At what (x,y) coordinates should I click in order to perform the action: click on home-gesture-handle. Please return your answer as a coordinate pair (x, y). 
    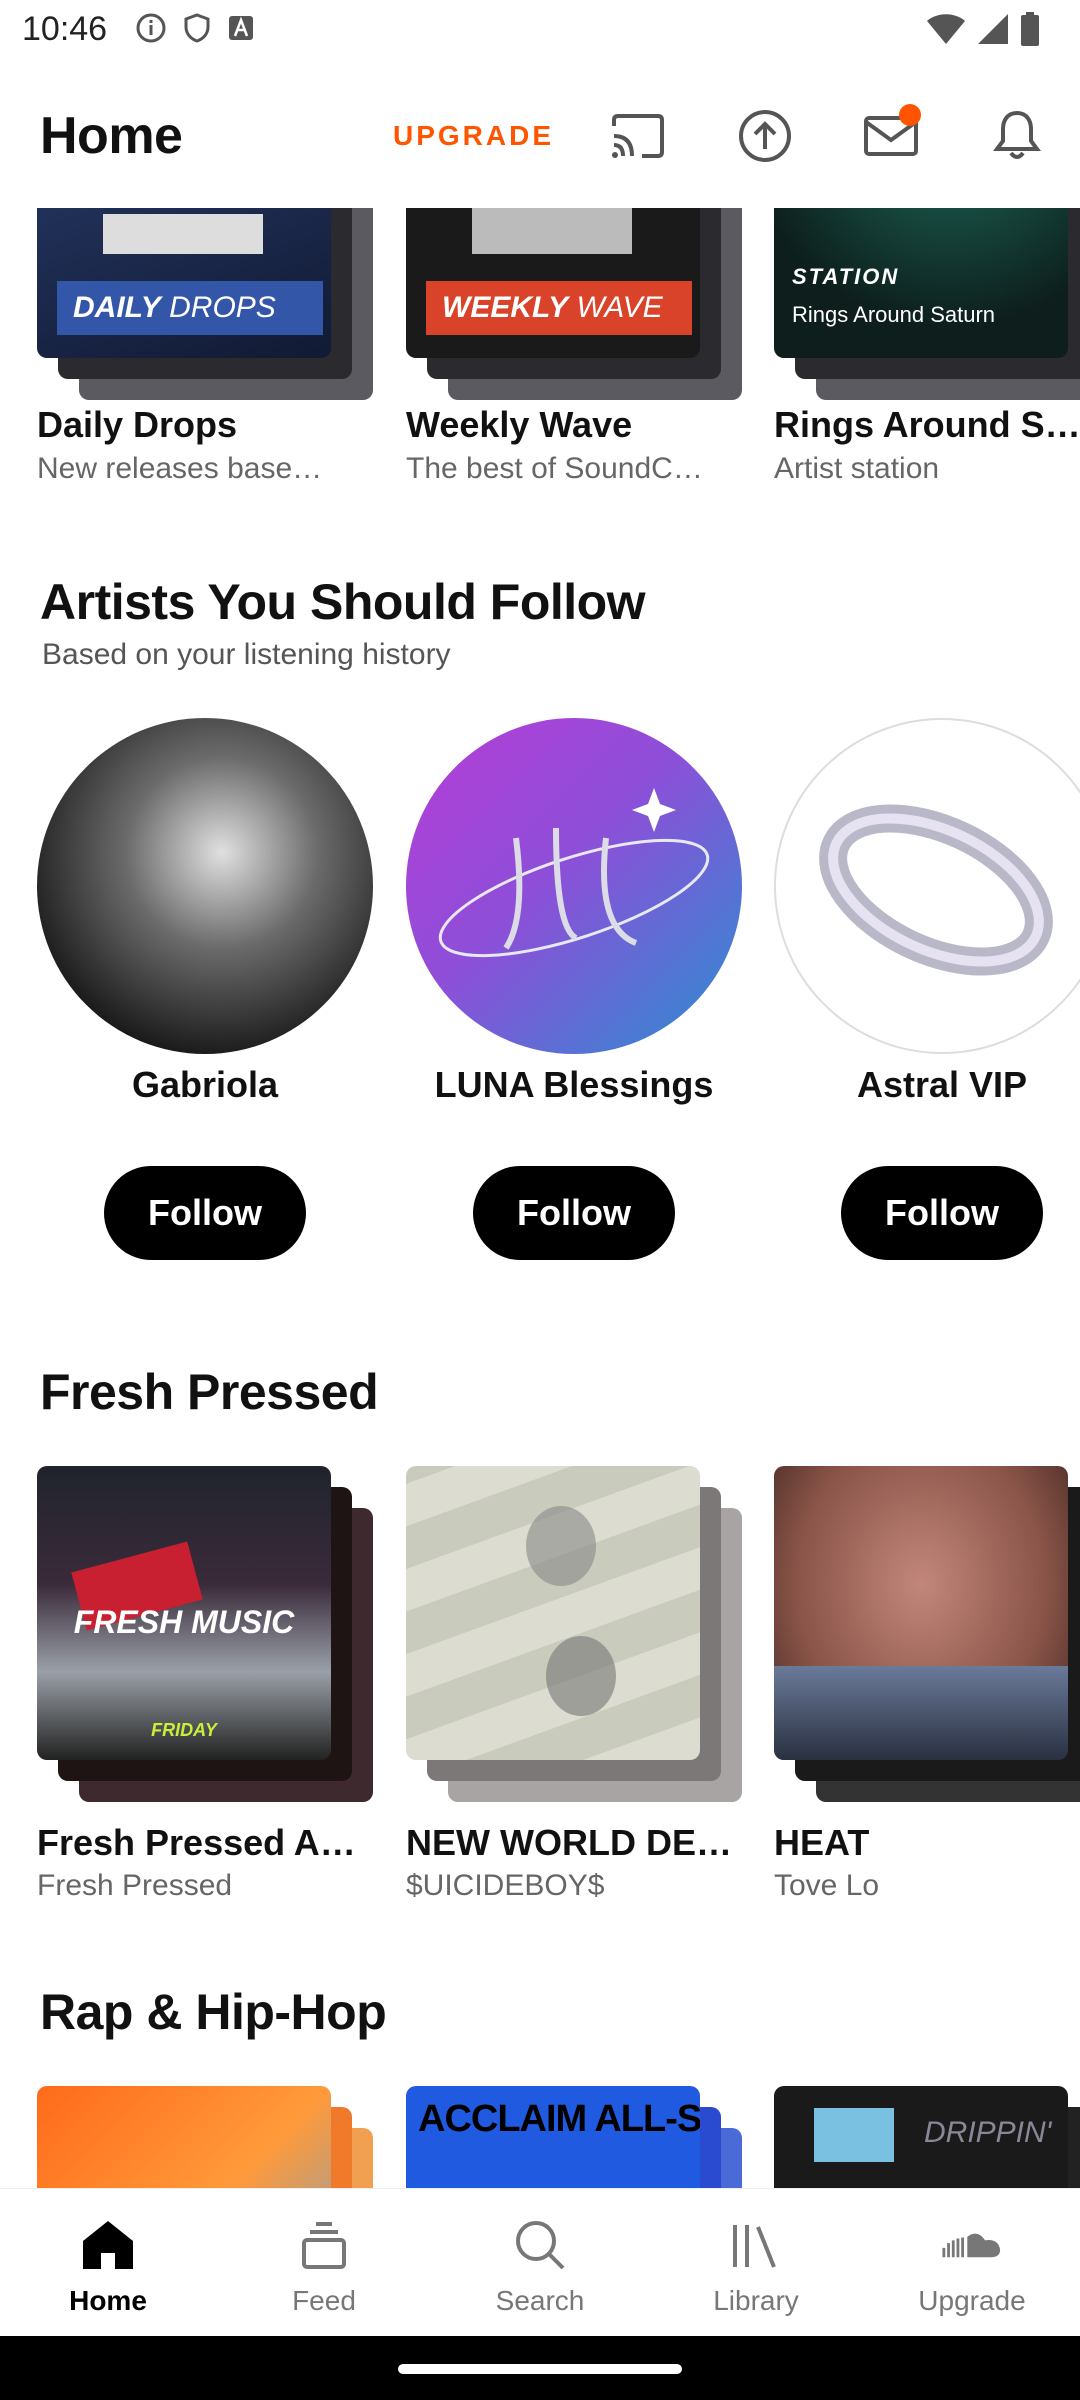
    Looking at the image, I should click on (540, 2369).